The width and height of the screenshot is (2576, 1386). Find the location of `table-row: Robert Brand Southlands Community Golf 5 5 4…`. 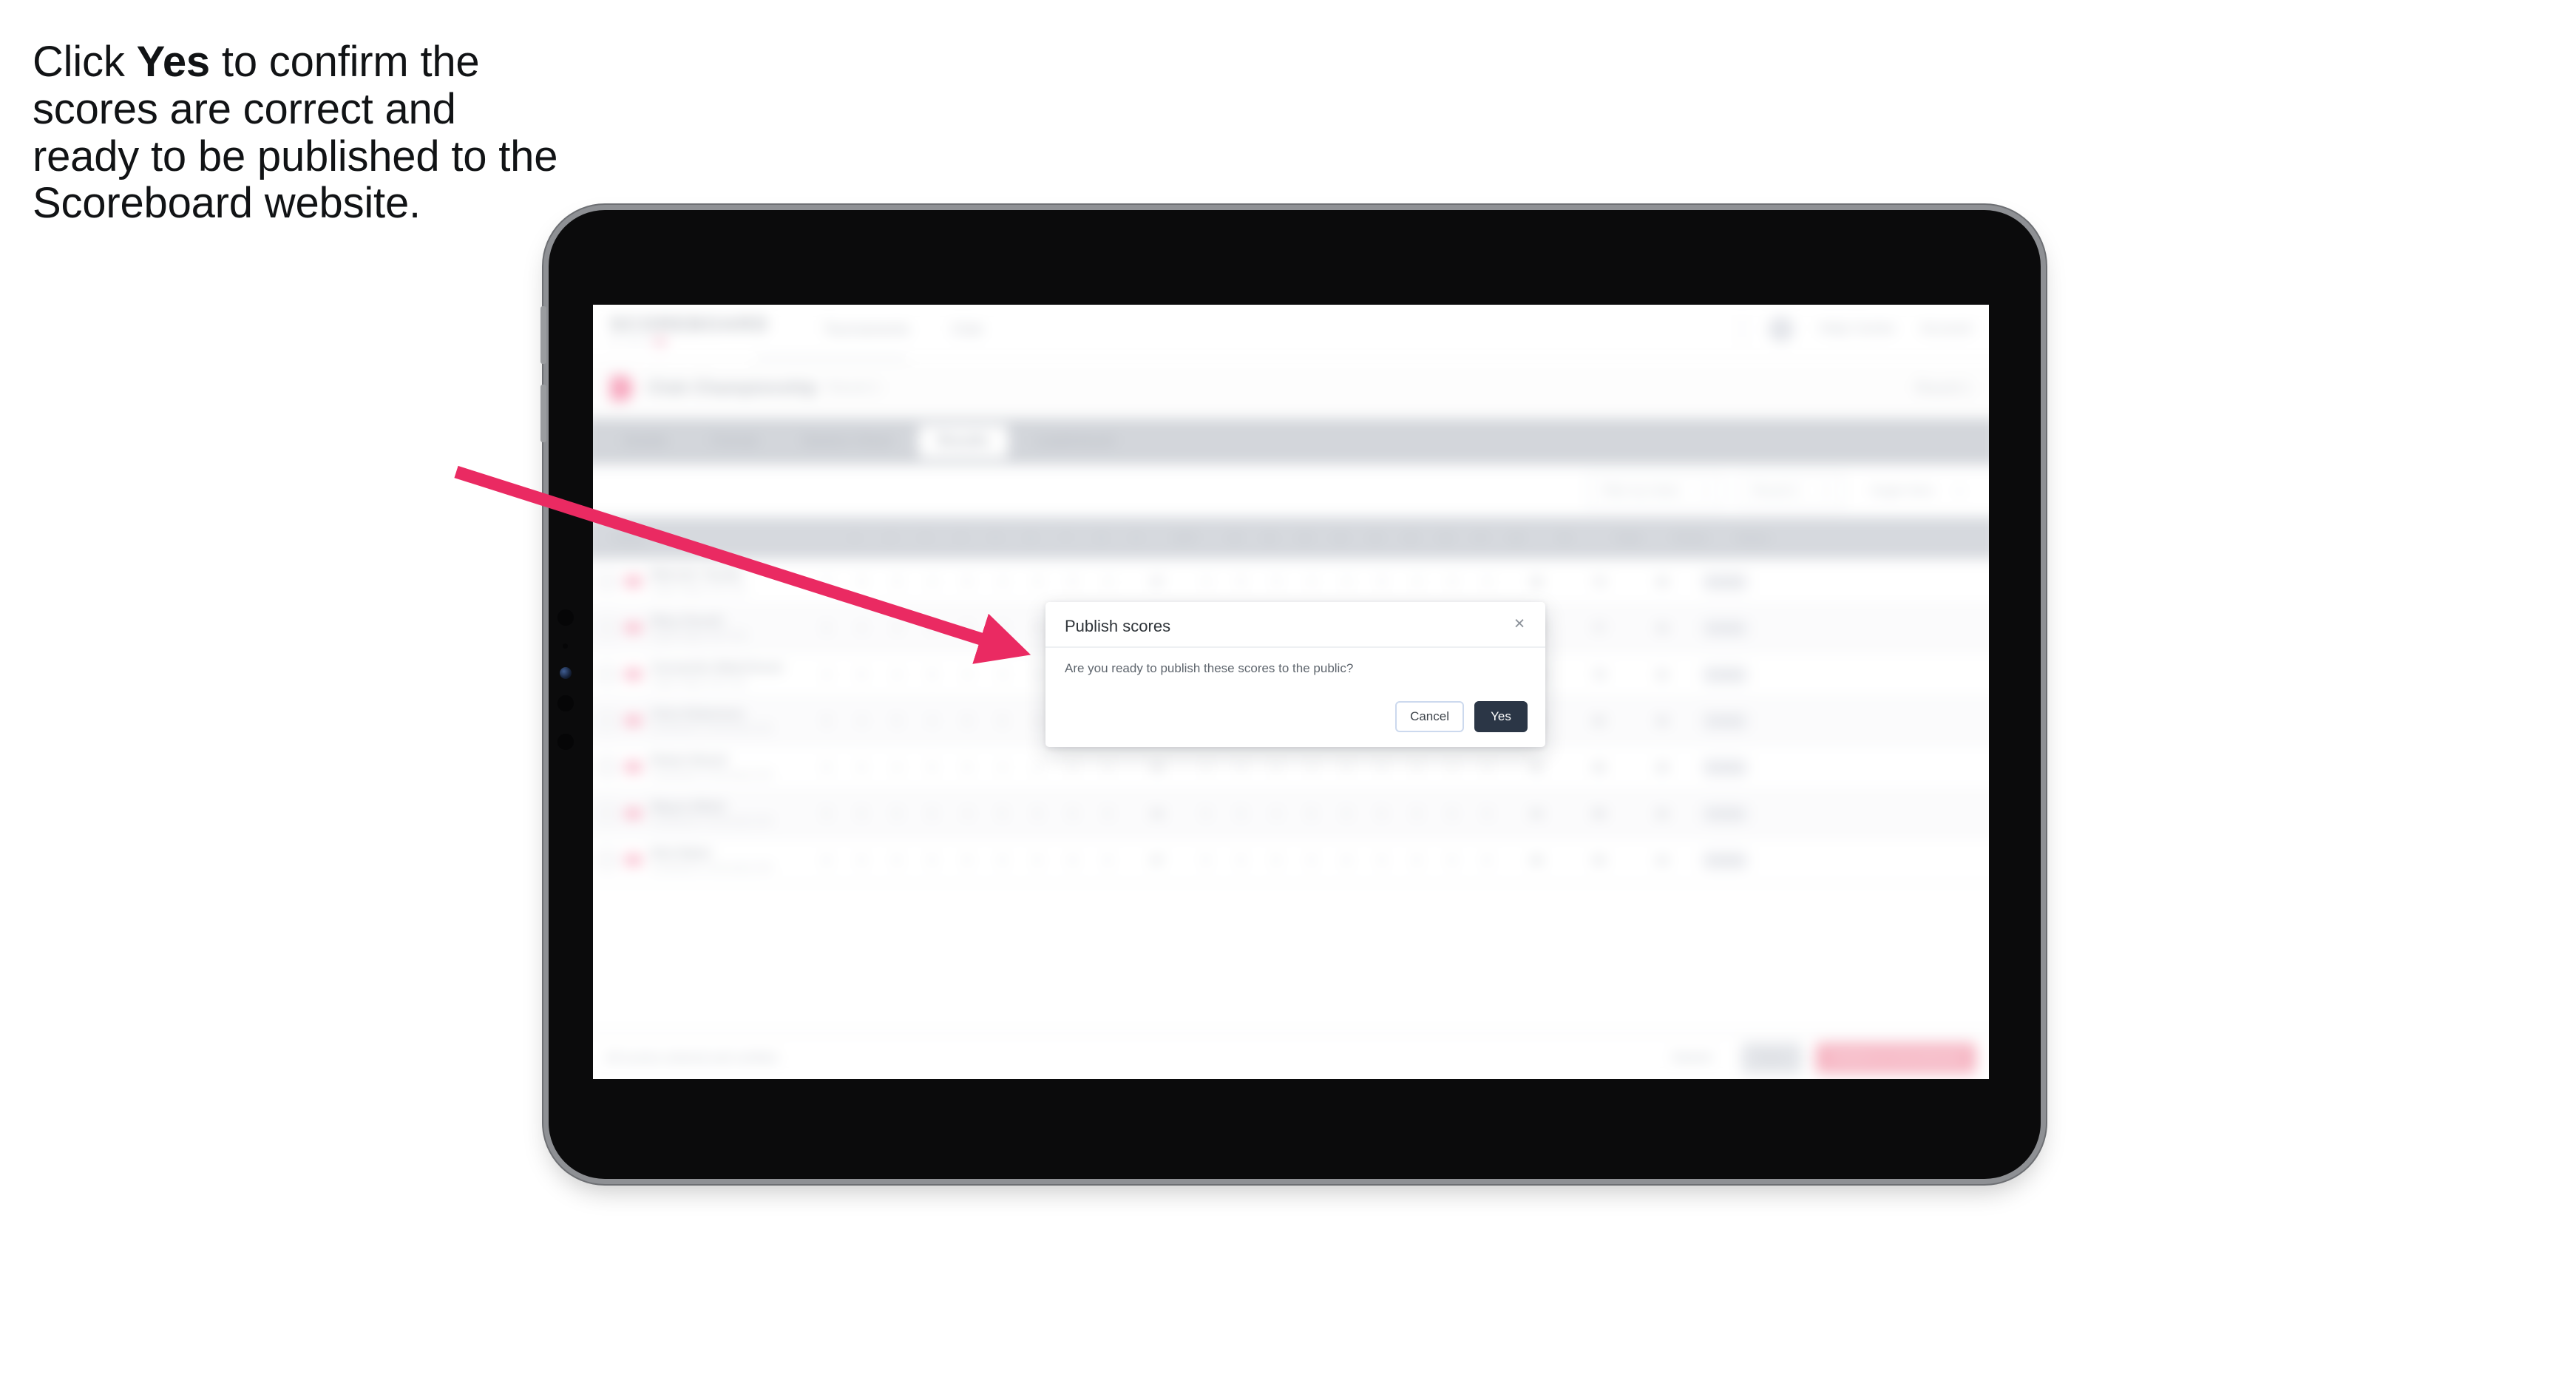

table-row: Robert Brand Southlands Community Golf 5 5 4… is located at coordinates (1291, 768).